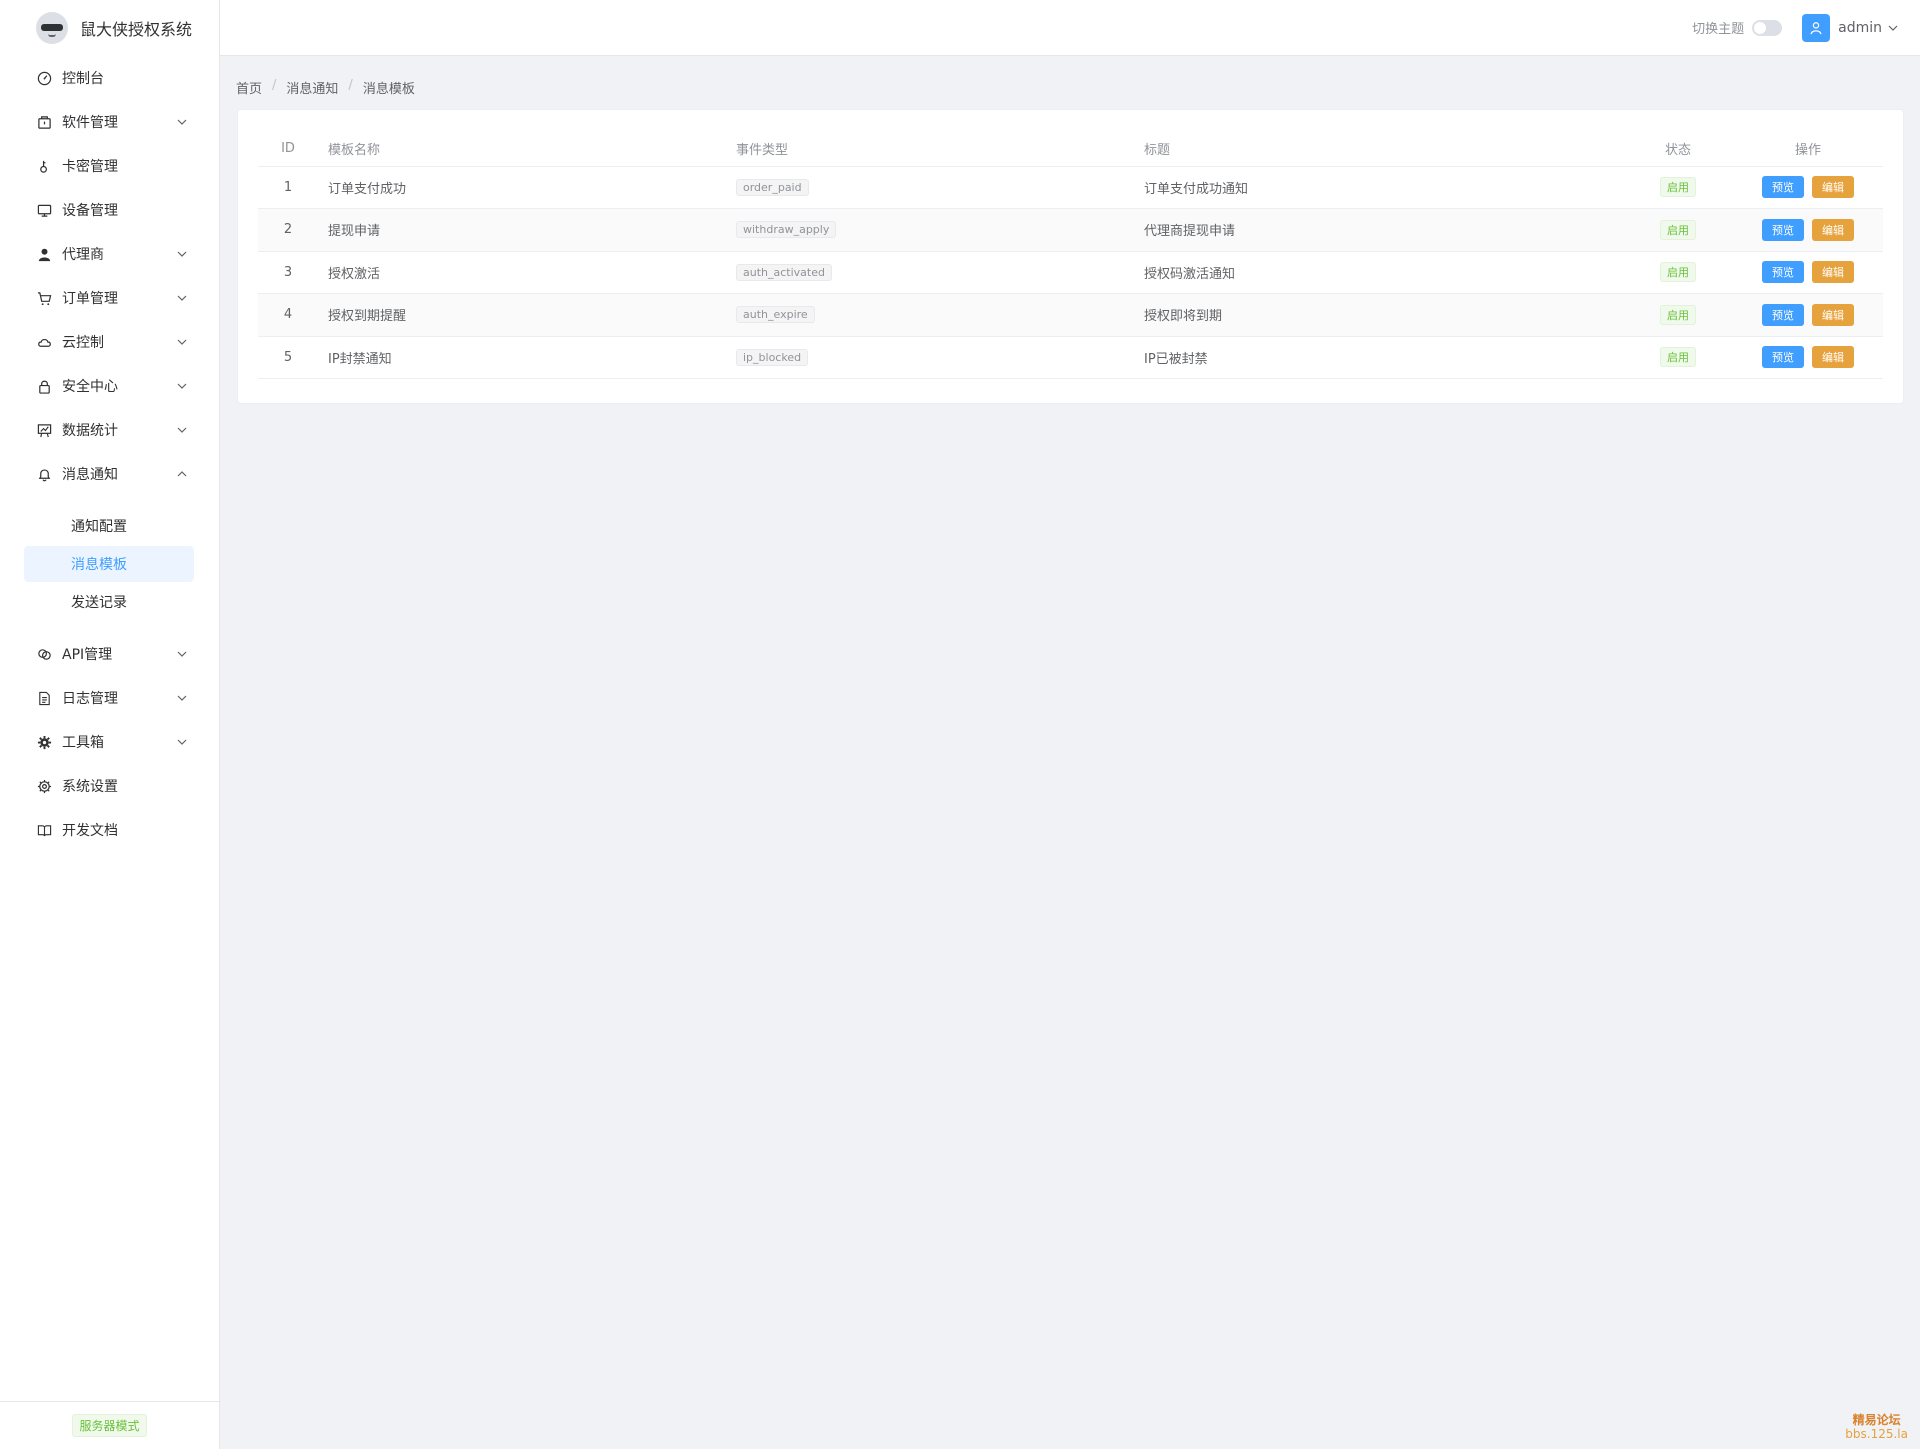 Image resolution: width=1920 pixels, height=1449 pixels. I want to click on cell-title: 代理商提现申请, so click(1378, 230).